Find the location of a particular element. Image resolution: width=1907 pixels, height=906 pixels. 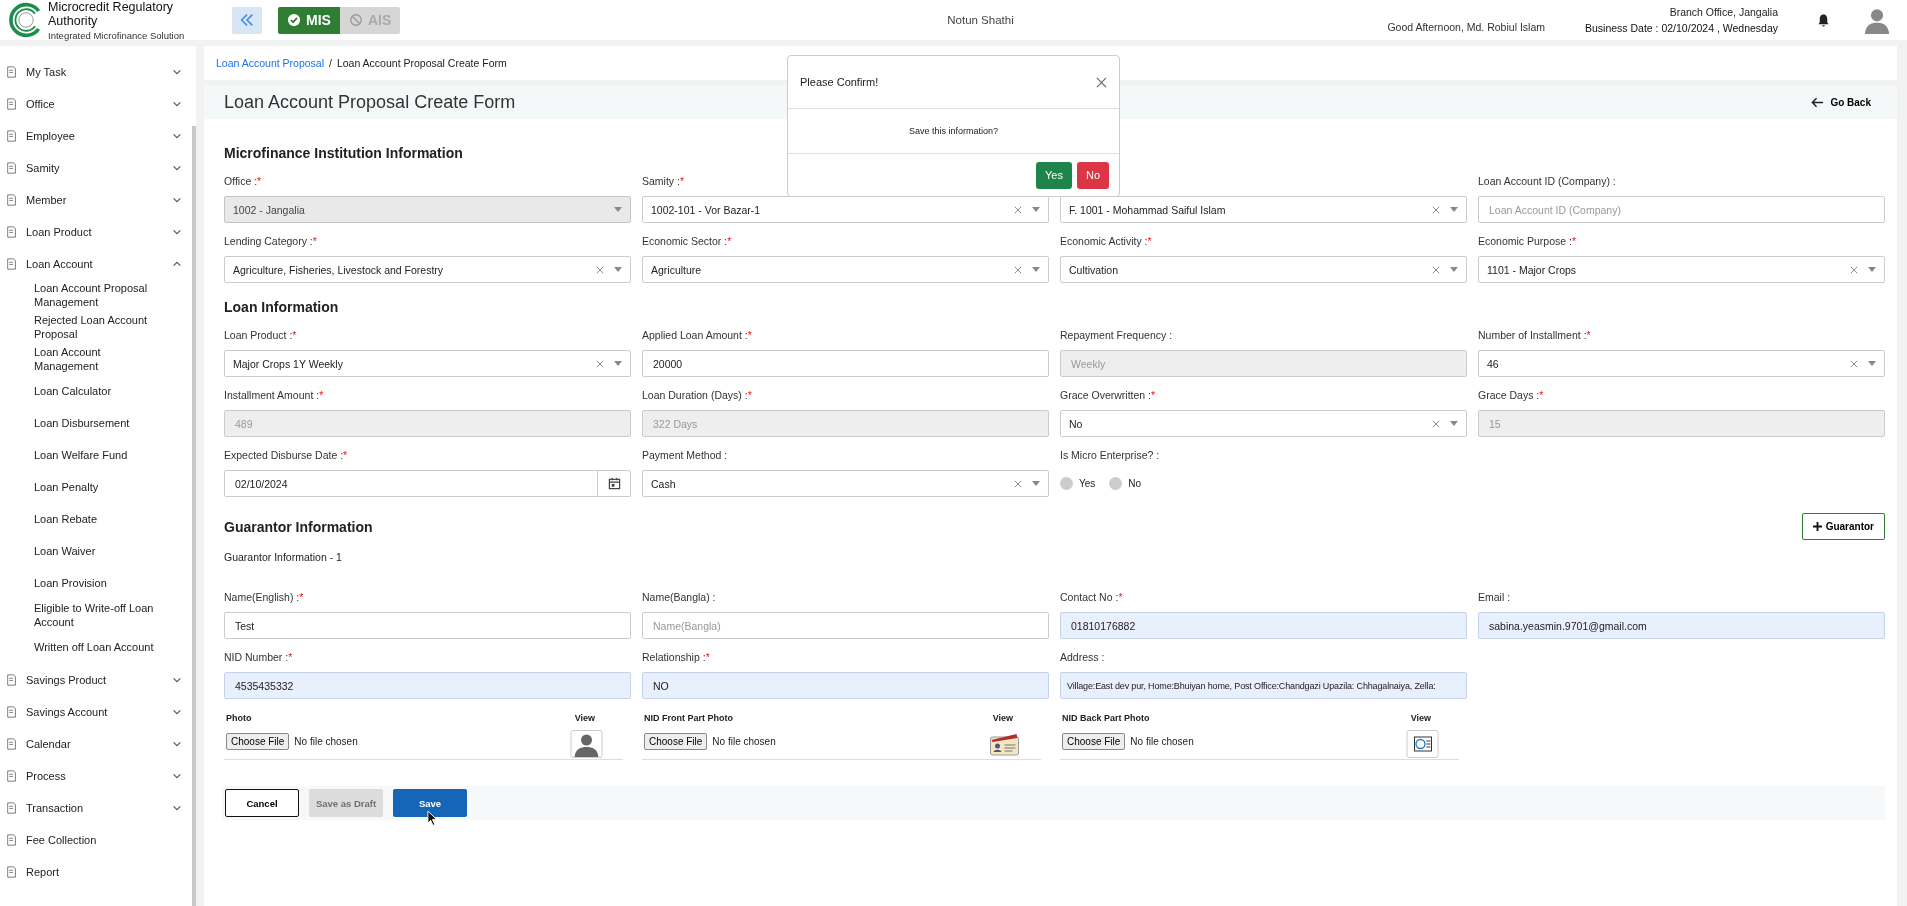

input-field: 4535435332 is located at coordinates (427, 685).